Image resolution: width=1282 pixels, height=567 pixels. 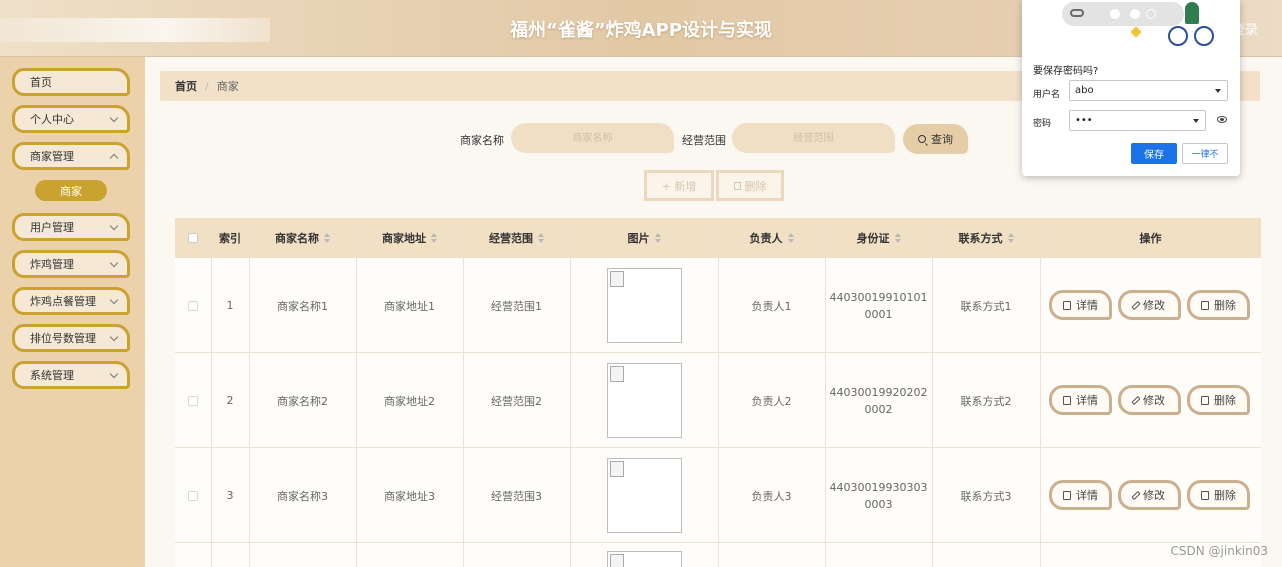 What do you see at coordinates (71, 190) in the screenshot?
I see `sidebar-subitem-merchant: 商家` at bounding box center [71, 190].